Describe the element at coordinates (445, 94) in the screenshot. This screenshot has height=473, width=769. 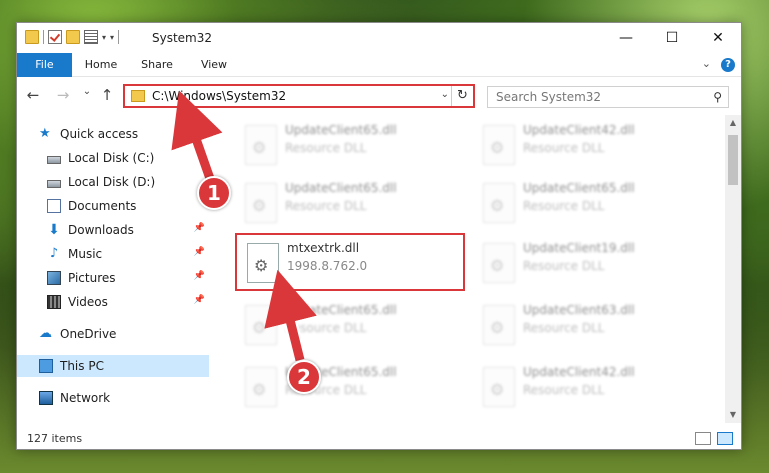
I see `chevron-down-icon: ⌄` at that location.